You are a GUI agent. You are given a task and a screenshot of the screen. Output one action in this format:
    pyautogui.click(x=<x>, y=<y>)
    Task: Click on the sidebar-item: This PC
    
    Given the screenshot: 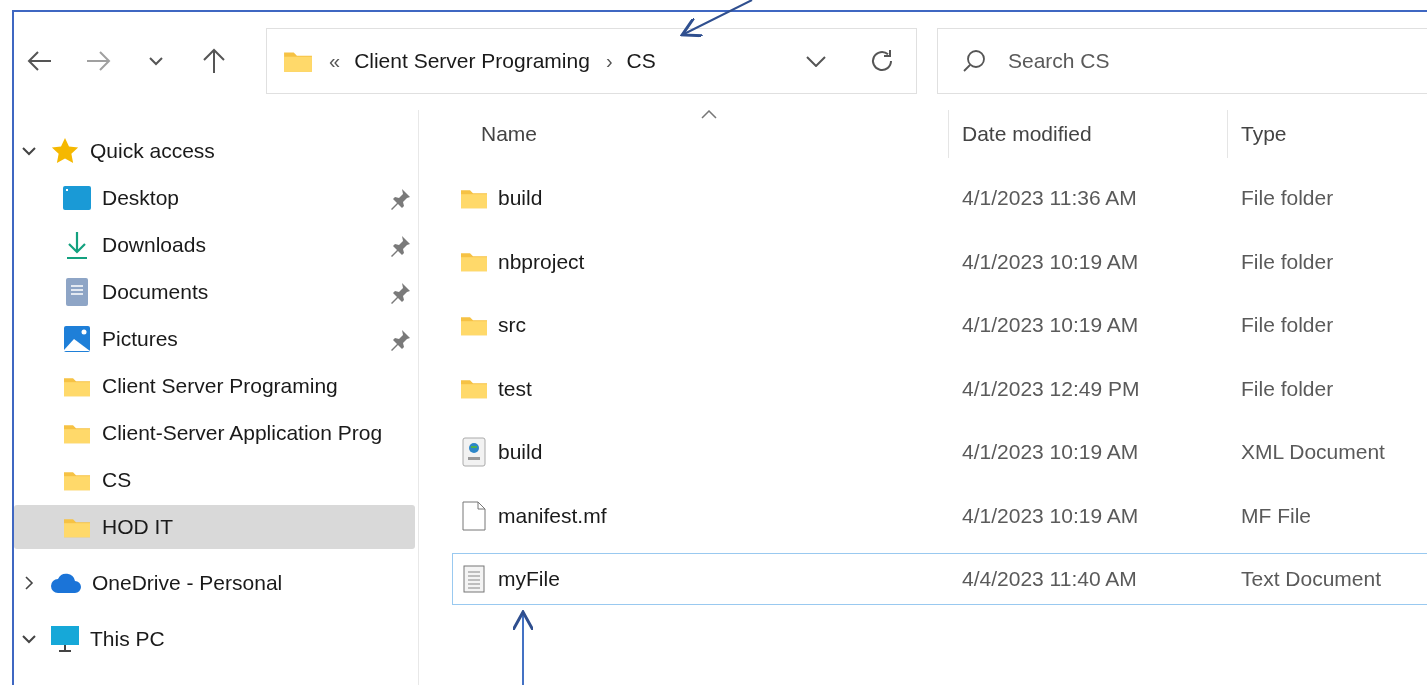 What is the action you would take?
    pyautogui.click(x=214, y=639)
    